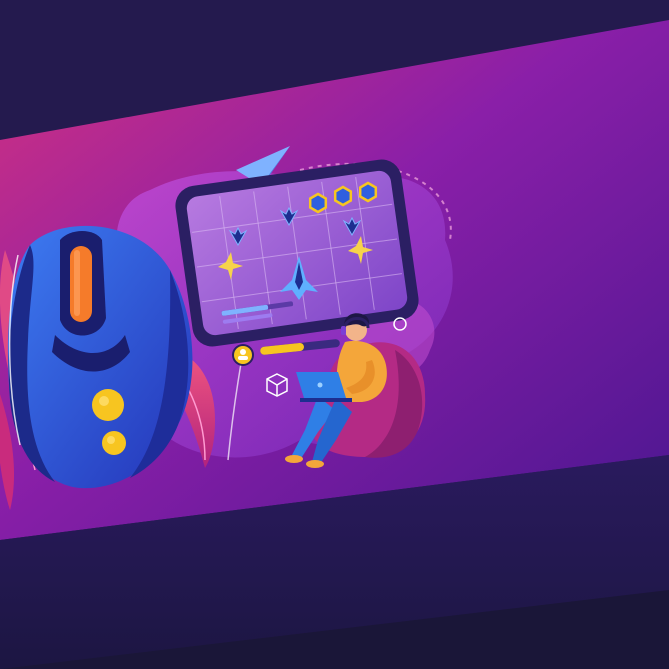 The width and height of the screenshot is (669, 669). I want to click on game-screen, so click(297, 253).